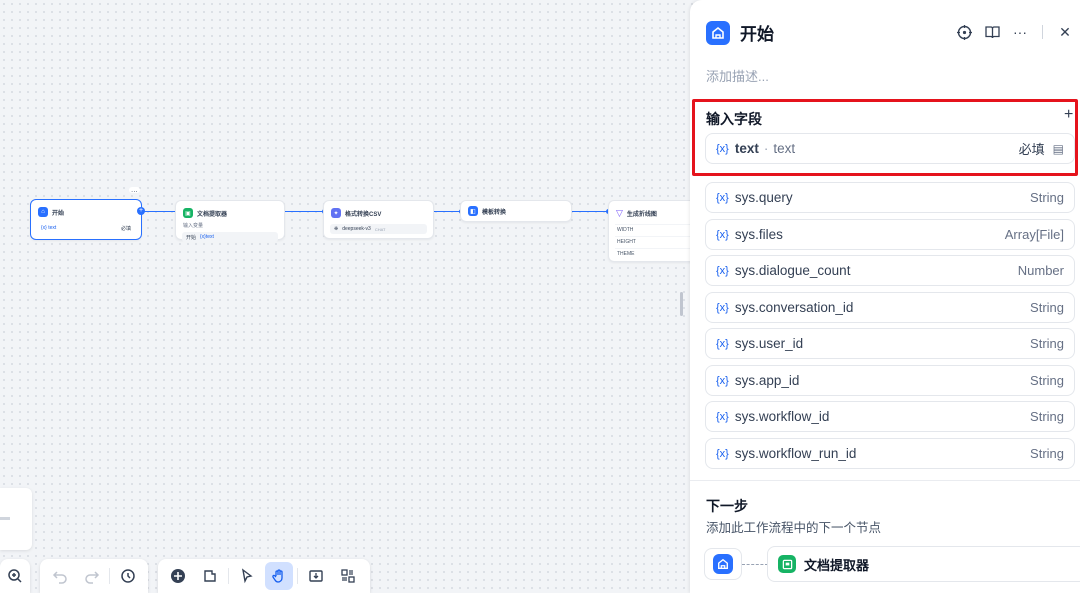 This screenshot has height=593, width=1080. Describe the element at coordinates (787, 564) in the screenshot. I see `doc-extract-icon` at that location.